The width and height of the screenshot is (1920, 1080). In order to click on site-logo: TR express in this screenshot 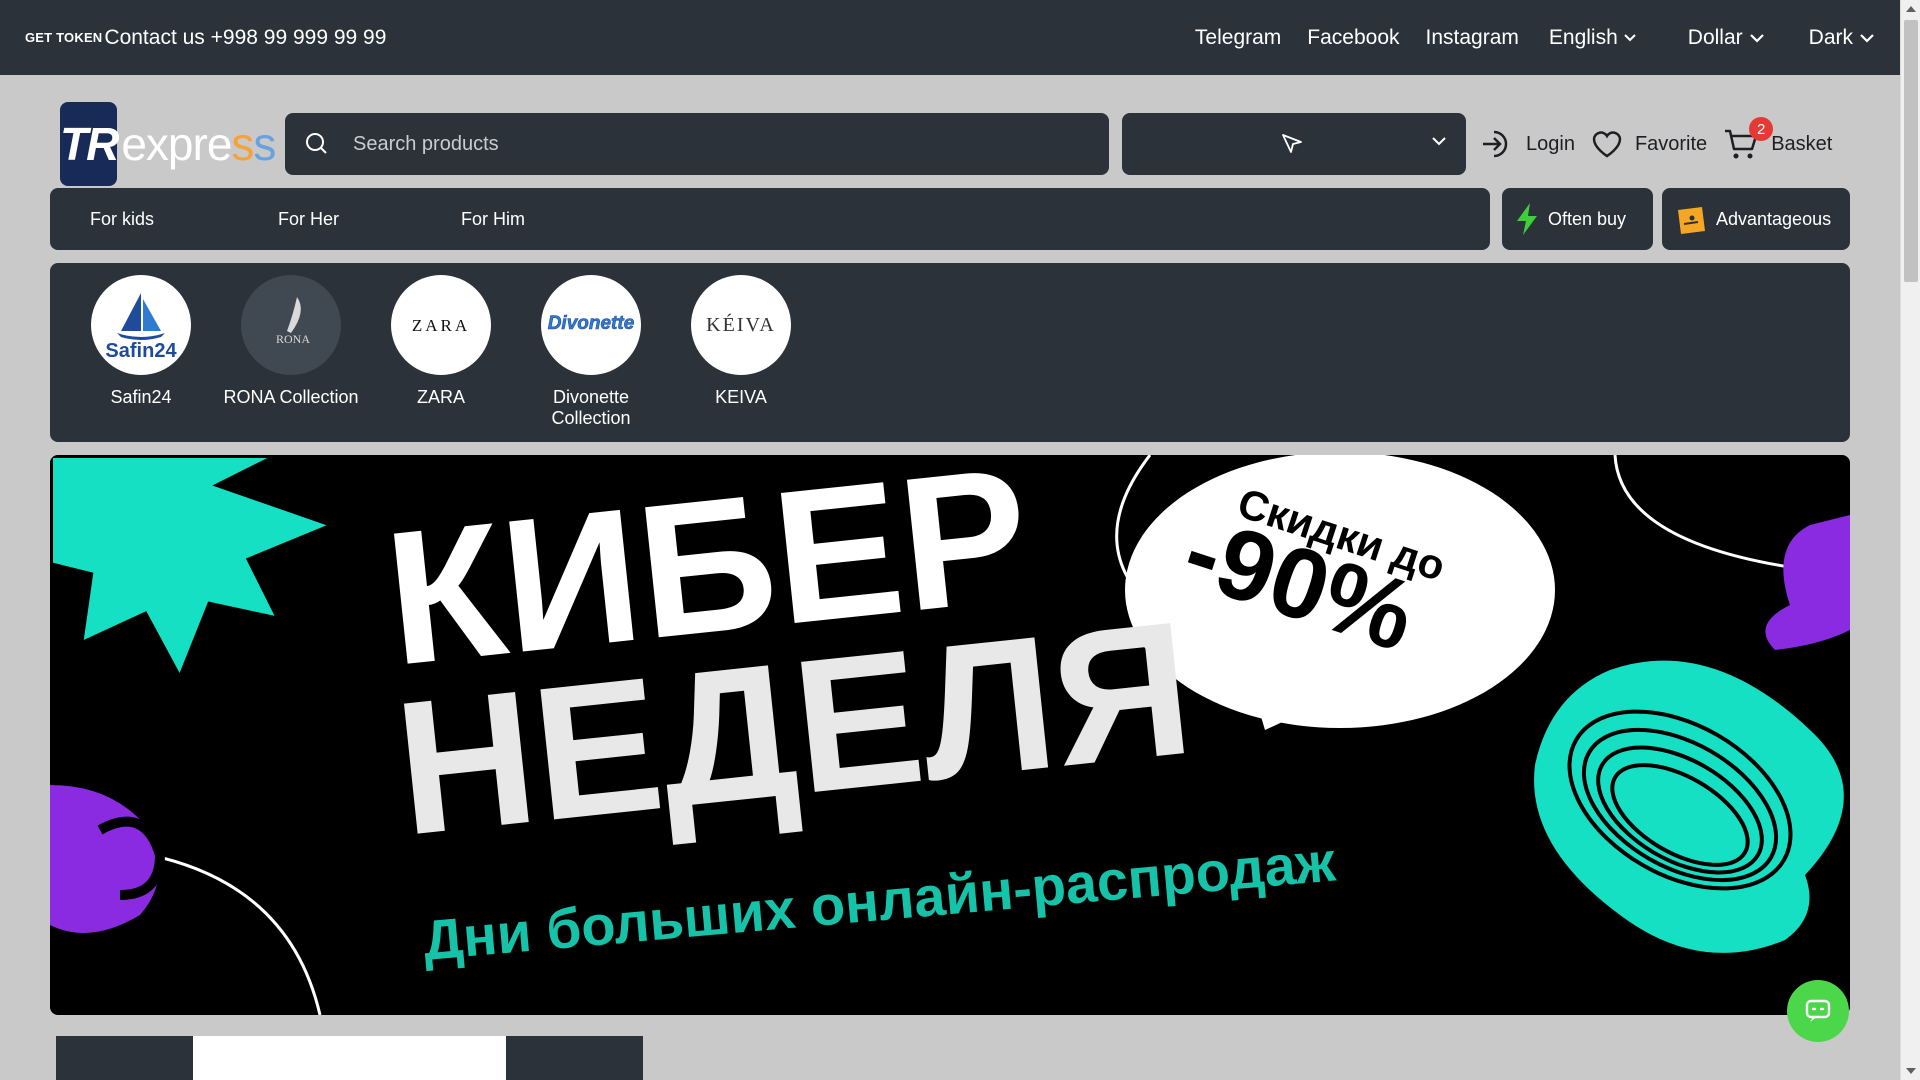, I will do `click(168, 144)`.